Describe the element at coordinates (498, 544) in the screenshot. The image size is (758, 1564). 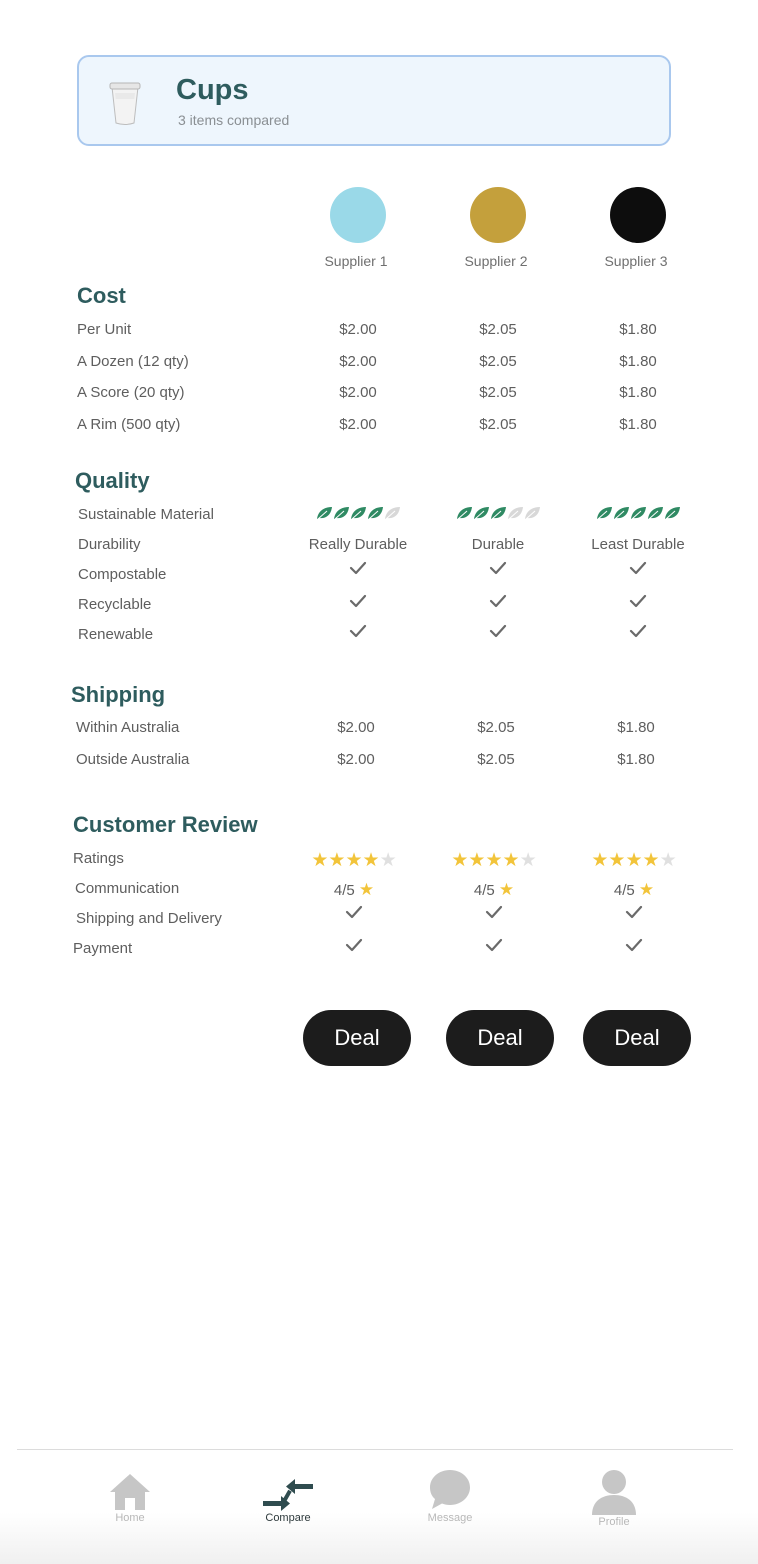
I see `durability-value: Durable` at that location.